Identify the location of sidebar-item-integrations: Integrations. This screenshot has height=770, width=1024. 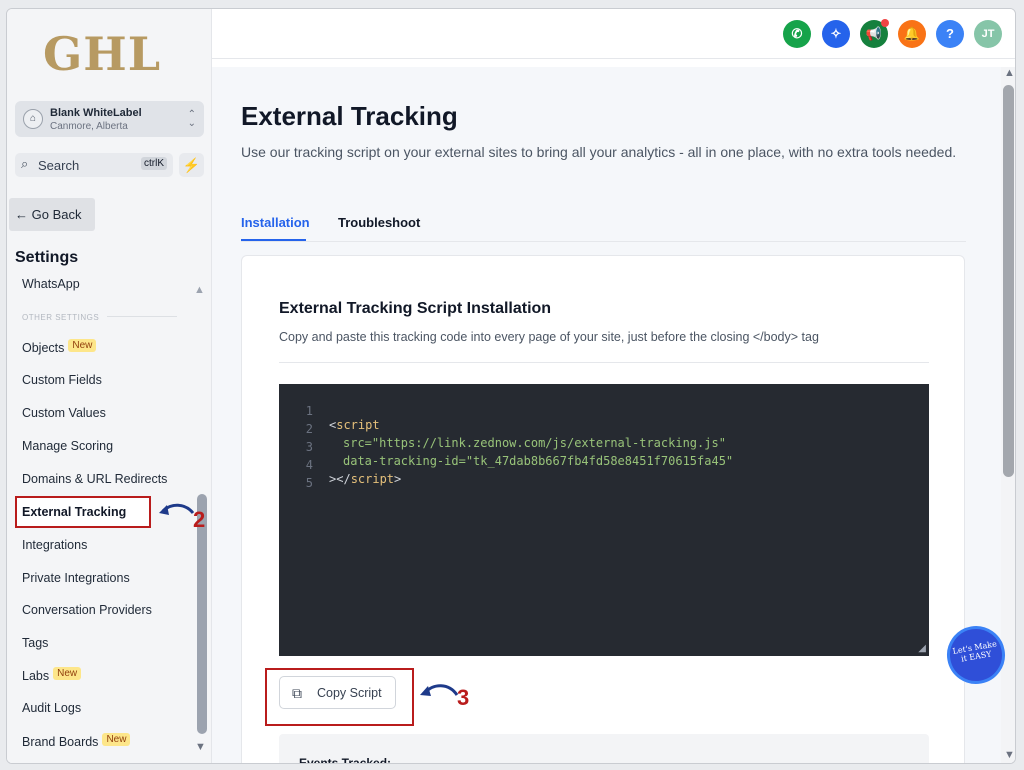
(54, 545).